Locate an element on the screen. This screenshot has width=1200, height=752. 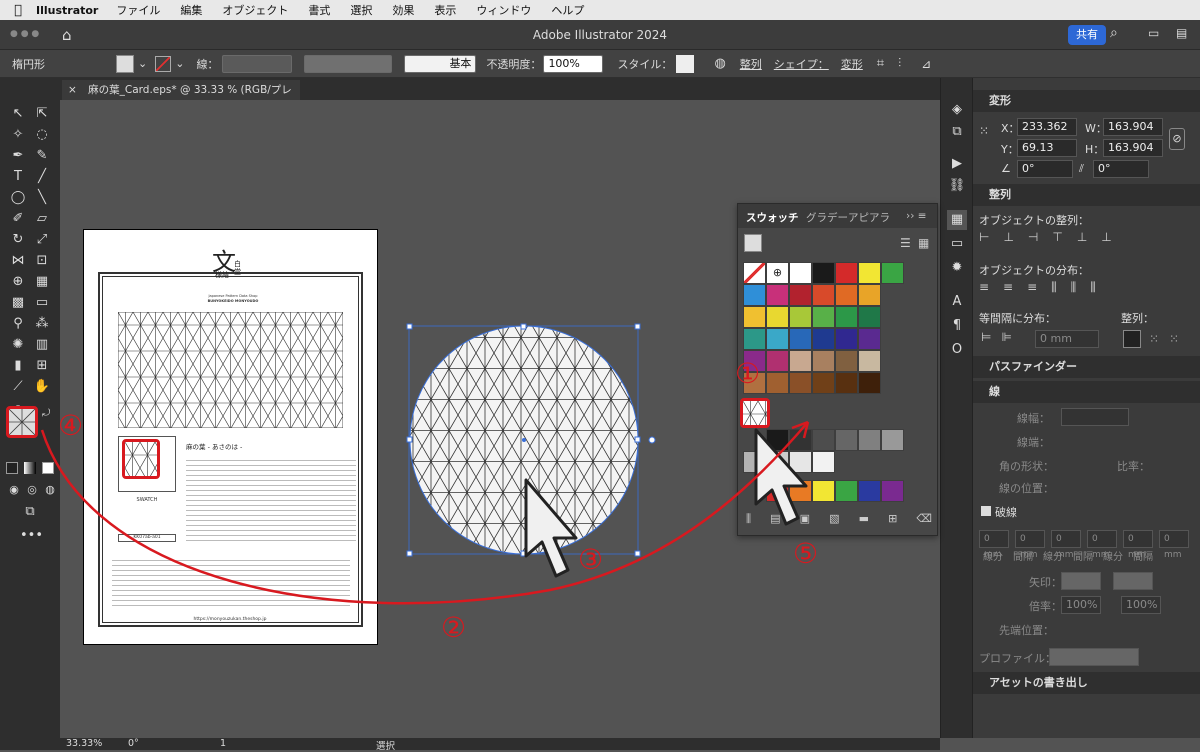
menu-select: 選択 is located at coordinates (361, 10).